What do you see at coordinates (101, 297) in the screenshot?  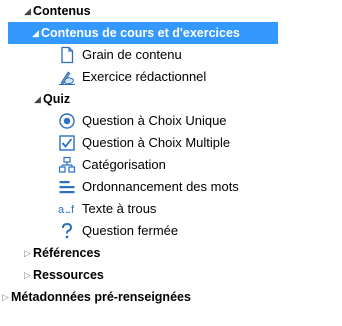 I see `tree-node-label: Métadonnées pré-renseignées` at bounding box center [101, 297].